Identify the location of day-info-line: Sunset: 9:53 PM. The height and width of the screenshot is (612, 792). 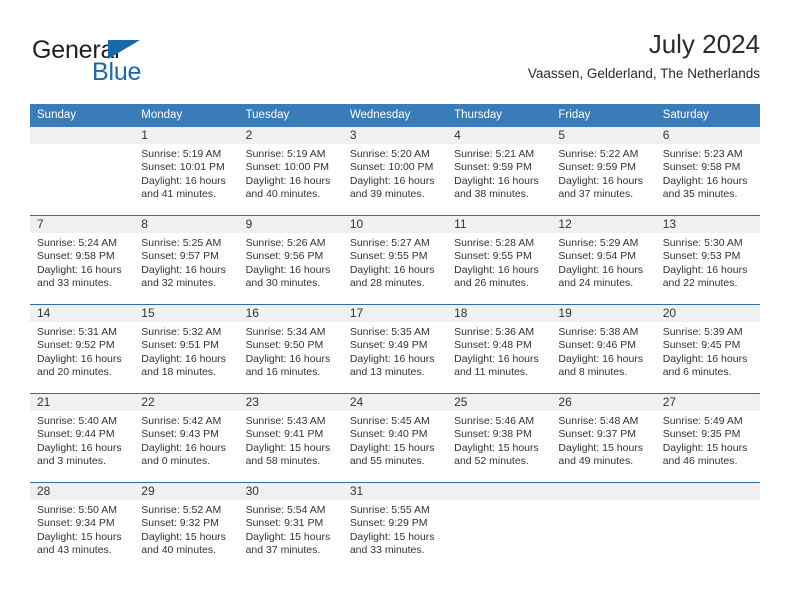
(701, 256).